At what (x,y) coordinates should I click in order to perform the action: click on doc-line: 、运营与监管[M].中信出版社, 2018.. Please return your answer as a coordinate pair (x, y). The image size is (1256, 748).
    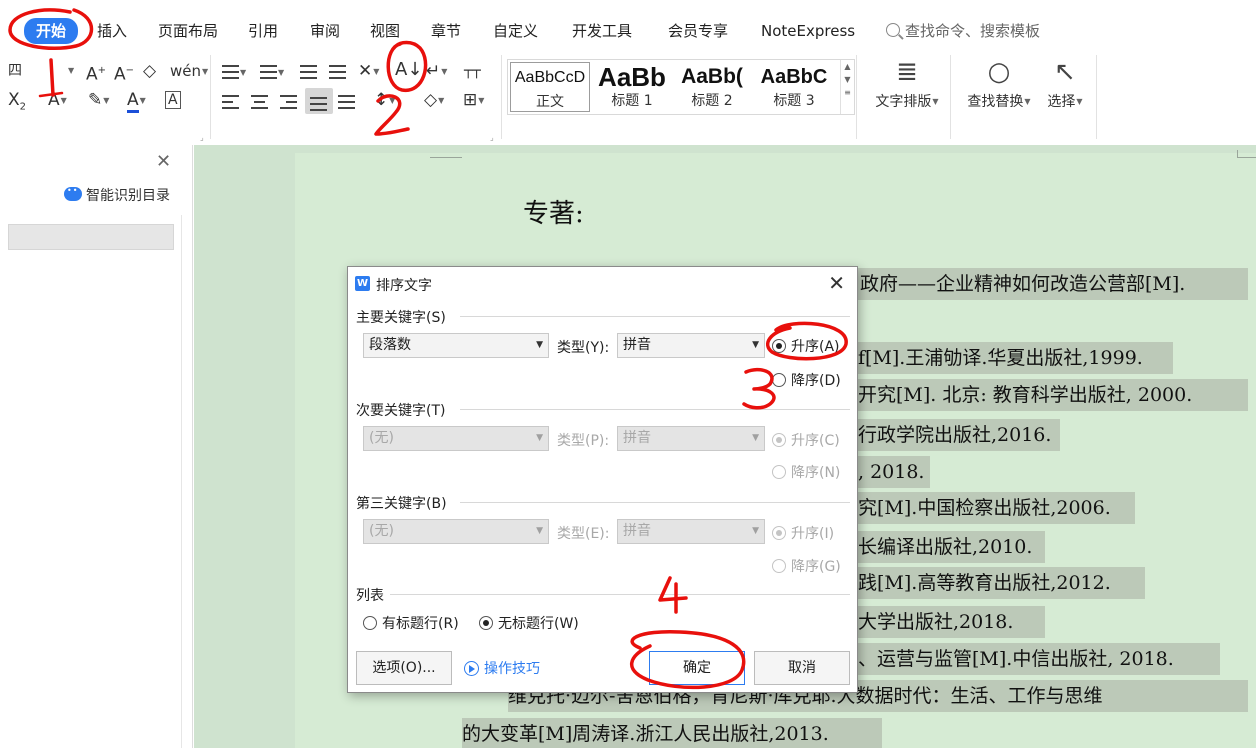
    Looking at the image, I should click on (1016, 659).